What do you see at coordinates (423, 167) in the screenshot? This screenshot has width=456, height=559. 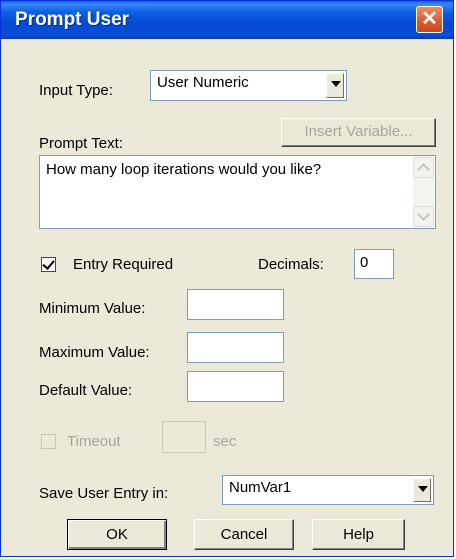 I see `scroll-up-icon` at bounding box center [423, 167].